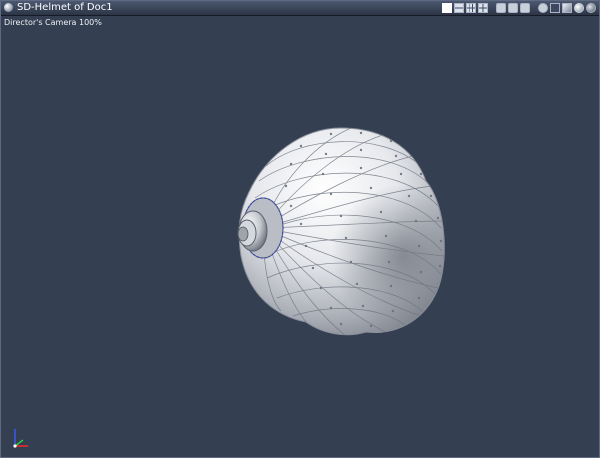 This screenshot has height=458, width=600. What do you see at coordinates (543, 8) in the screenshot?
I see `figure-select-icon` at bounding box center [543, 8].